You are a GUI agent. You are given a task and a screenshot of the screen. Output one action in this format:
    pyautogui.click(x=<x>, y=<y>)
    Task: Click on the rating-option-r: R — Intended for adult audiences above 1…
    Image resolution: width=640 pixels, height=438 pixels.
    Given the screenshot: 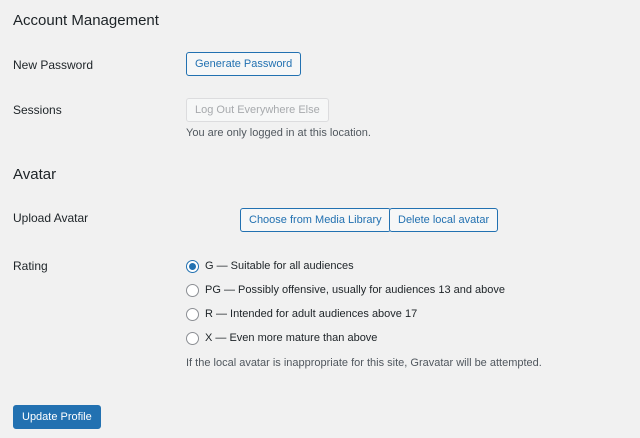 What is the action you would take?
    pyautogui.click(x=301, y=314)
    